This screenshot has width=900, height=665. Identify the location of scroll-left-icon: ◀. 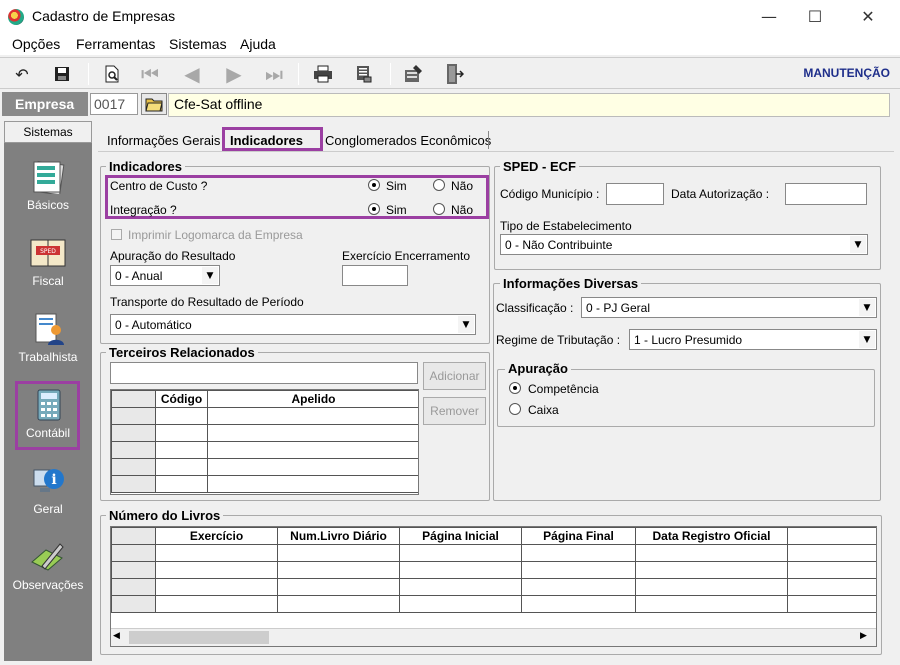
(120, 637).